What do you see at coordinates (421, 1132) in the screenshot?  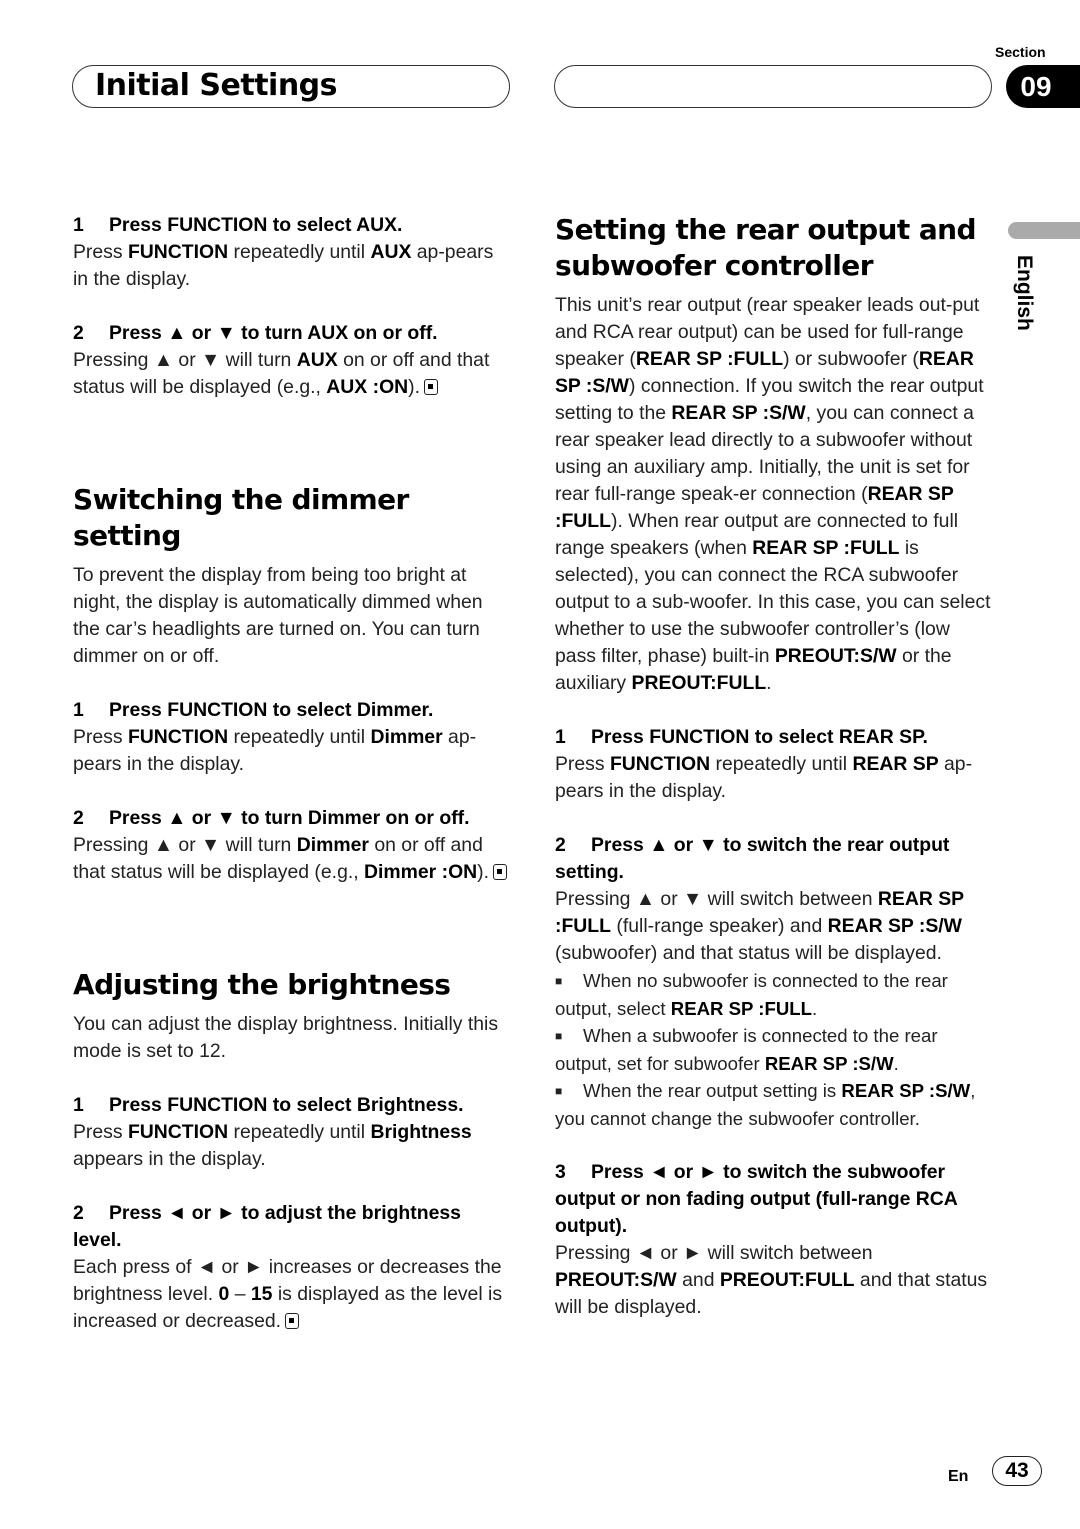 I see `bold-term: Brightness` at bounding box center [421, 1132].